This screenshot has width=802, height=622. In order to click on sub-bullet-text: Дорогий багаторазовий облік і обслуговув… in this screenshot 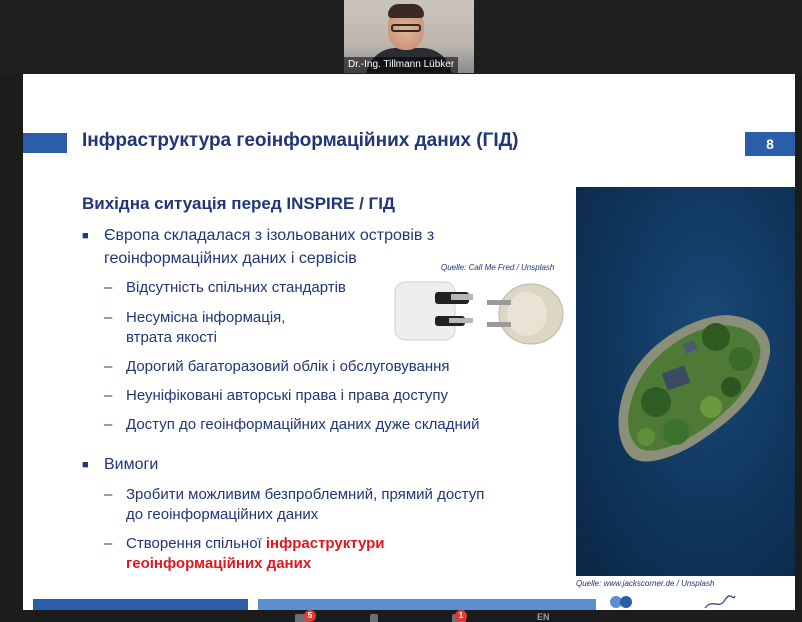, I will do `click(288, 366)`.